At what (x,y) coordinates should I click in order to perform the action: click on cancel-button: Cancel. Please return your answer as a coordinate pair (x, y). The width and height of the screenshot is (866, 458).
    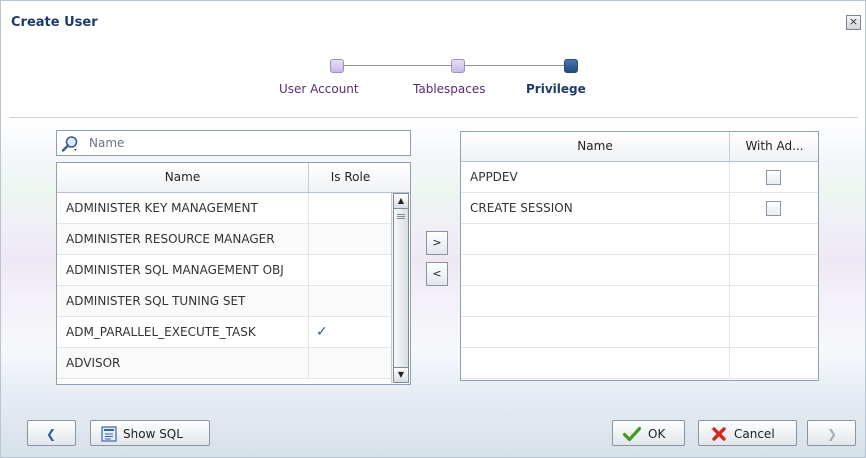
    Looking at the image, I should click on (747, 433).